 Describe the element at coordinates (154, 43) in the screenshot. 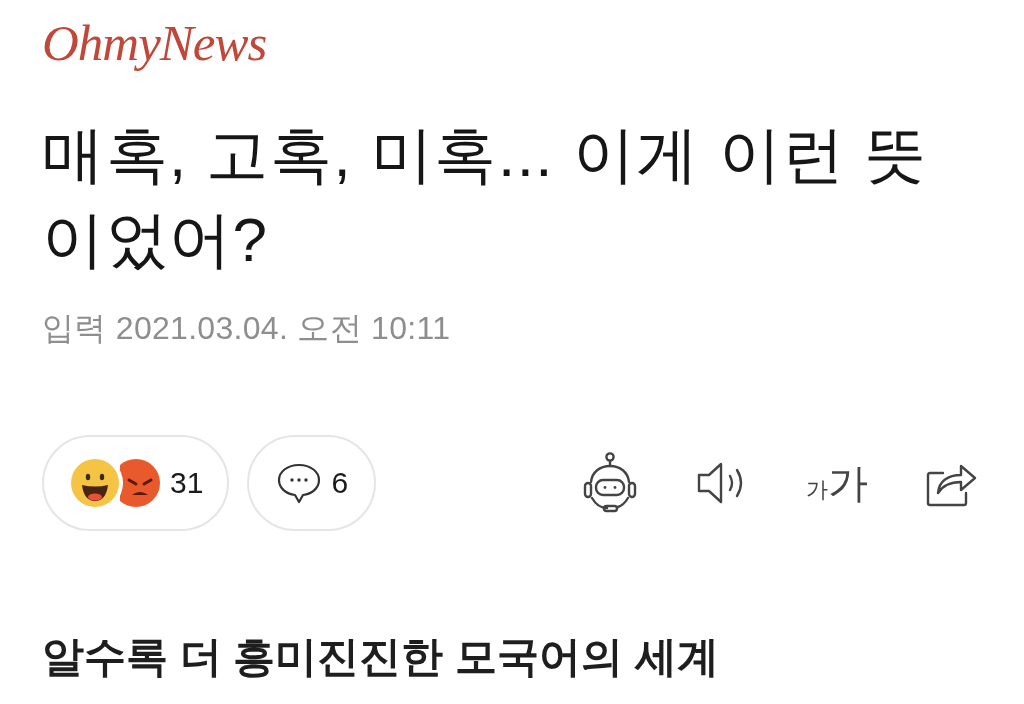

I see `logo: OhmyNews` at that location.